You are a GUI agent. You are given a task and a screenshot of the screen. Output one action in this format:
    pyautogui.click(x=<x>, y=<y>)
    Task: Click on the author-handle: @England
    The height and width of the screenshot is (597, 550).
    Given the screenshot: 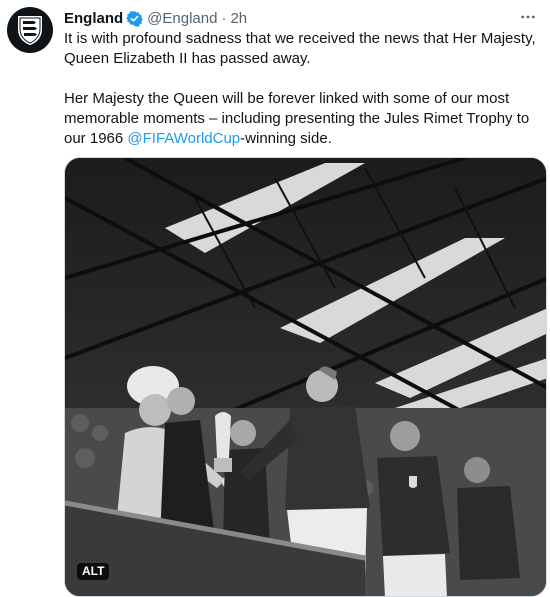 What is the action you would take?
    pyautogui.click(x=182, y=18)
    